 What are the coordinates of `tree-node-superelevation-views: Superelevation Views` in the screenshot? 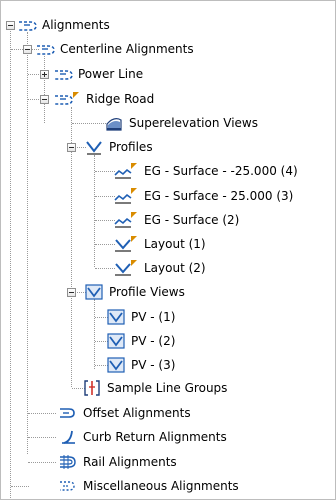 It's located at (181, 123).